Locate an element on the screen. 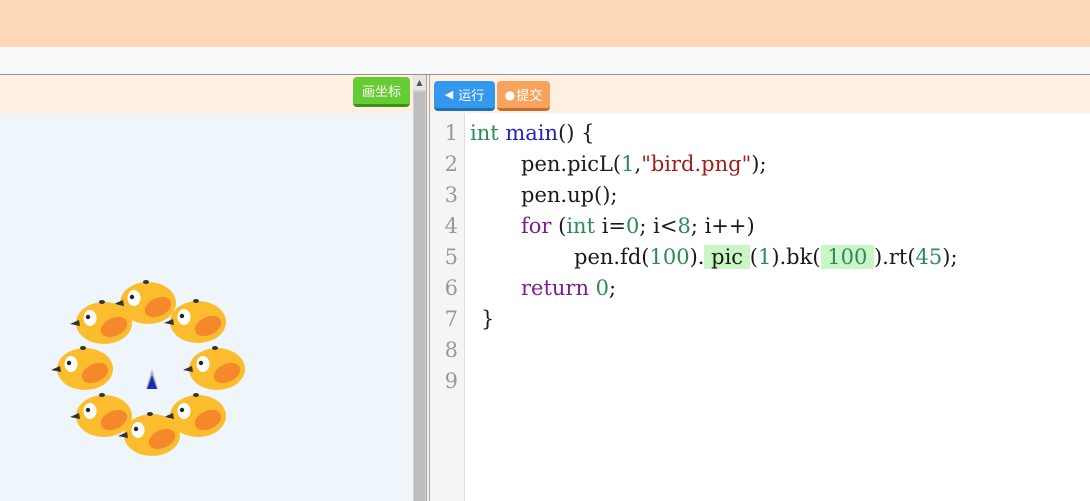 The width and height of the screenshot is (1090, 501). highlighted-token: pic is located at coordinates (727, 257).